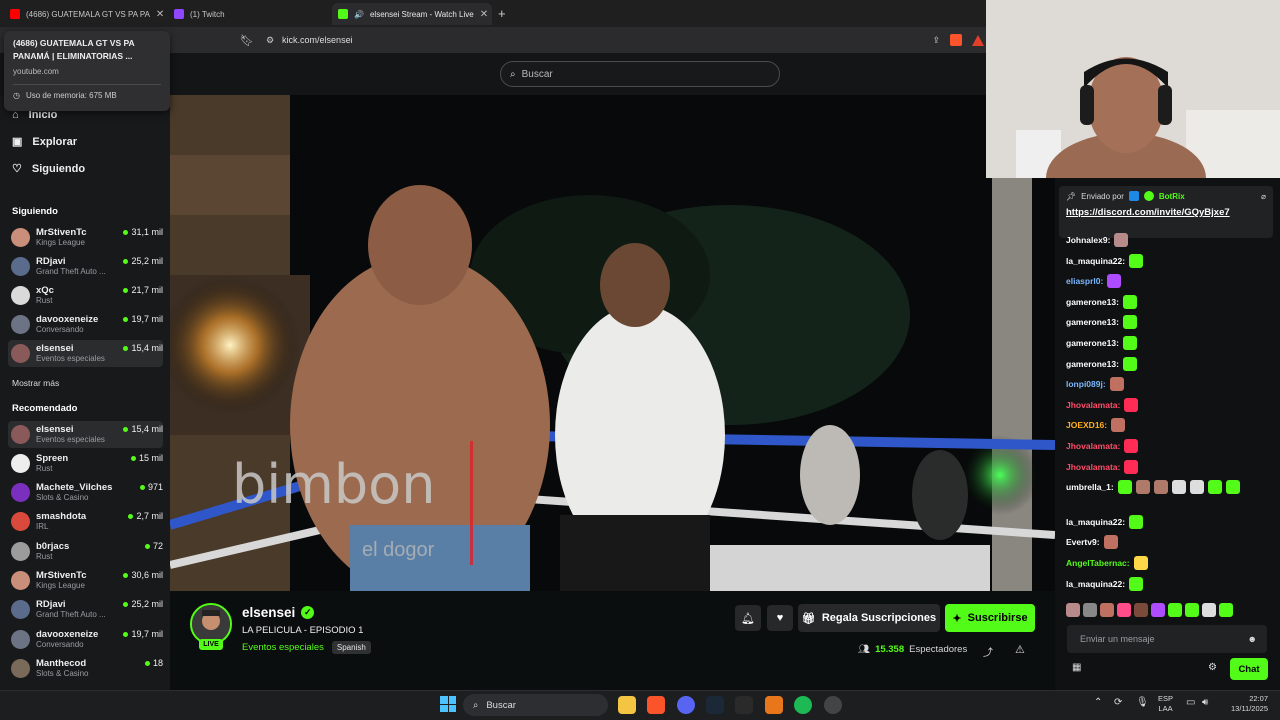 This screenshot has width=1280, height=720. Describe the element at coordinates (744, 705) in the screenshot. I see `epic-games-icon` at that location.